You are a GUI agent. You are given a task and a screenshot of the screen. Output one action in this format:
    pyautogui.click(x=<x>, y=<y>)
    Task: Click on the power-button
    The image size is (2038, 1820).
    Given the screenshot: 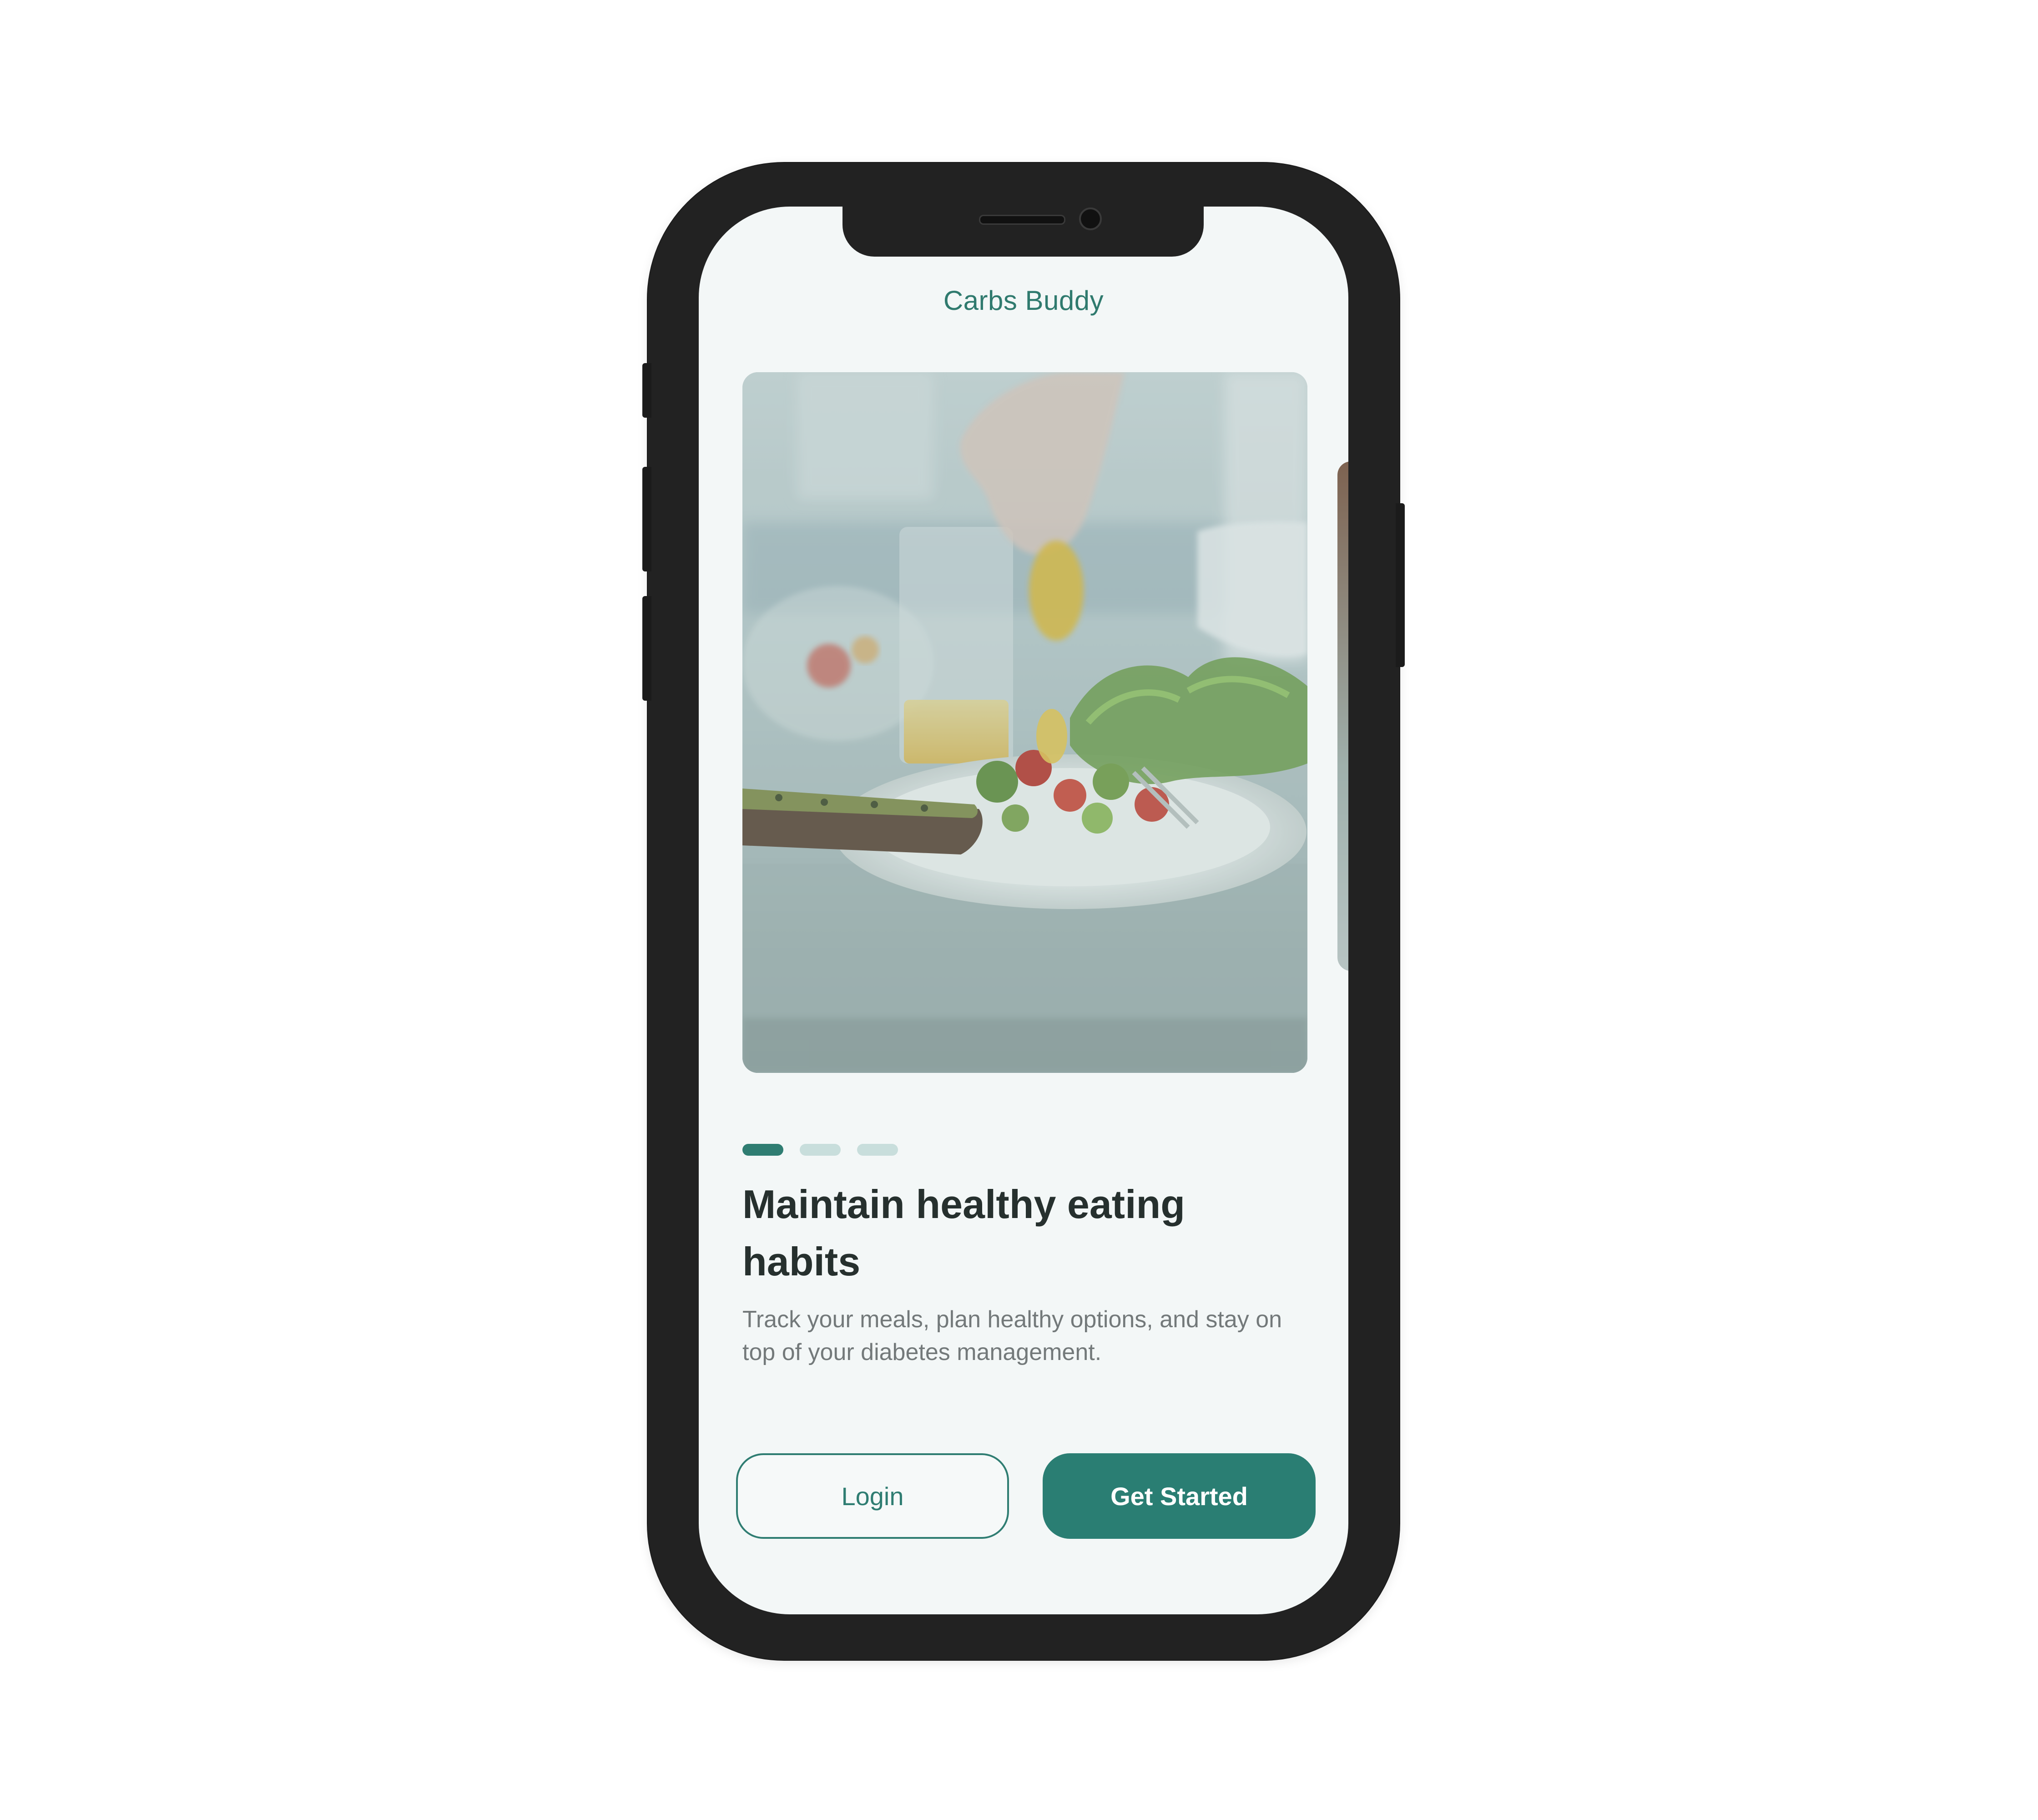 What is the action you would take?
    pyautogui.click(x=1400, y=585)
    